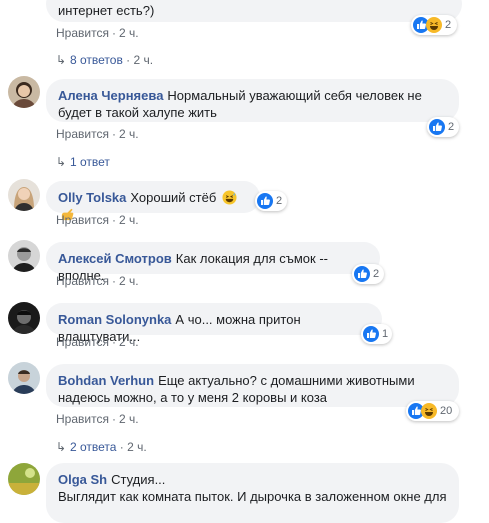 Image resolution: width=489 pixels, height=523 pixels. Describe the element at coordinates (92, 197) in the screenshot. I see `comment-author: Olly Tolska` at that location.